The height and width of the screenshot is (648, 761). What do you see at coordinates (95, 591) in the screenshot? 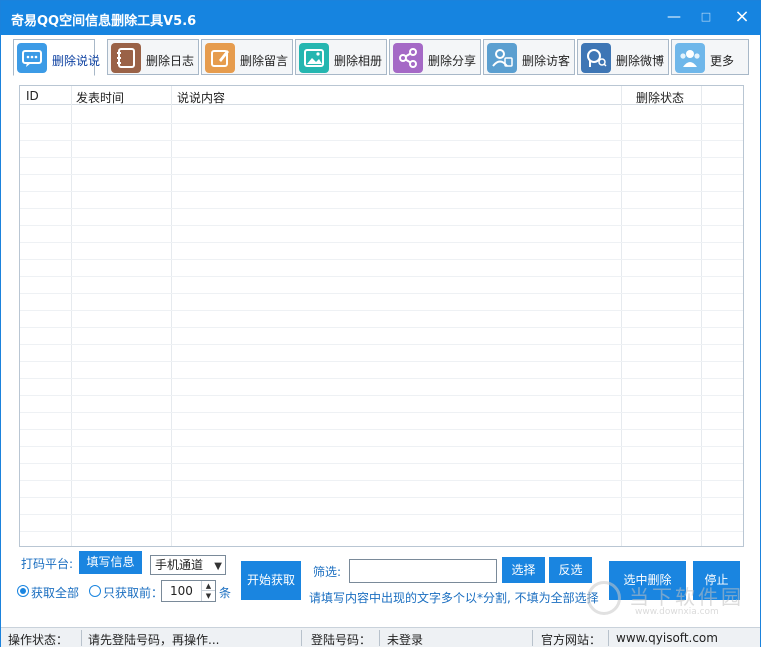
I see `get-only-radio` at bounding box center [95, 591].